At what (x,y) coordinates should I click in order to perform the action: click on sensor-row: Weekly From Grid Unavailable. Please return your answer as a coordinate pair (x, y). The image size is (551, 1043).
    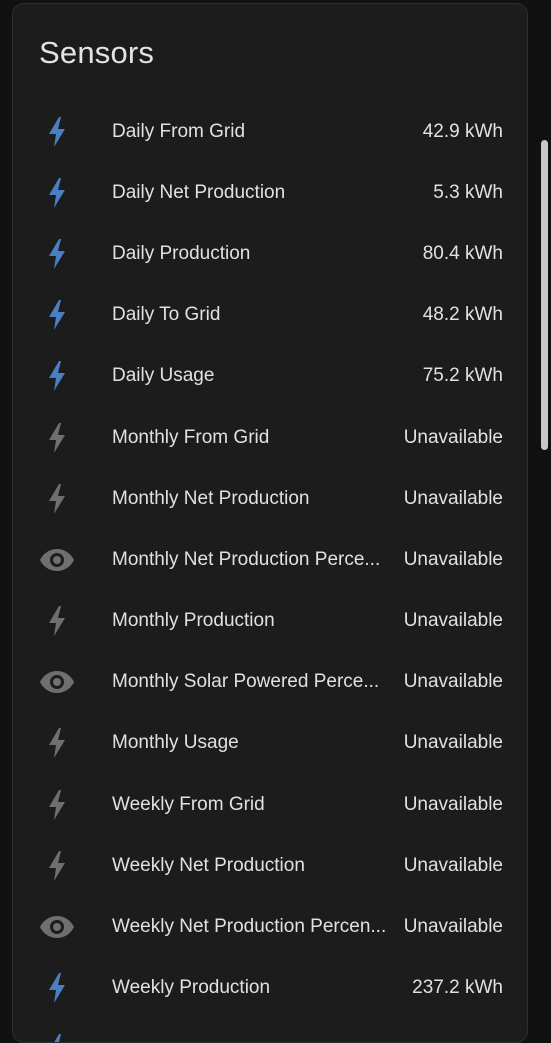
    Looking at the image, I should click on (270, 804).